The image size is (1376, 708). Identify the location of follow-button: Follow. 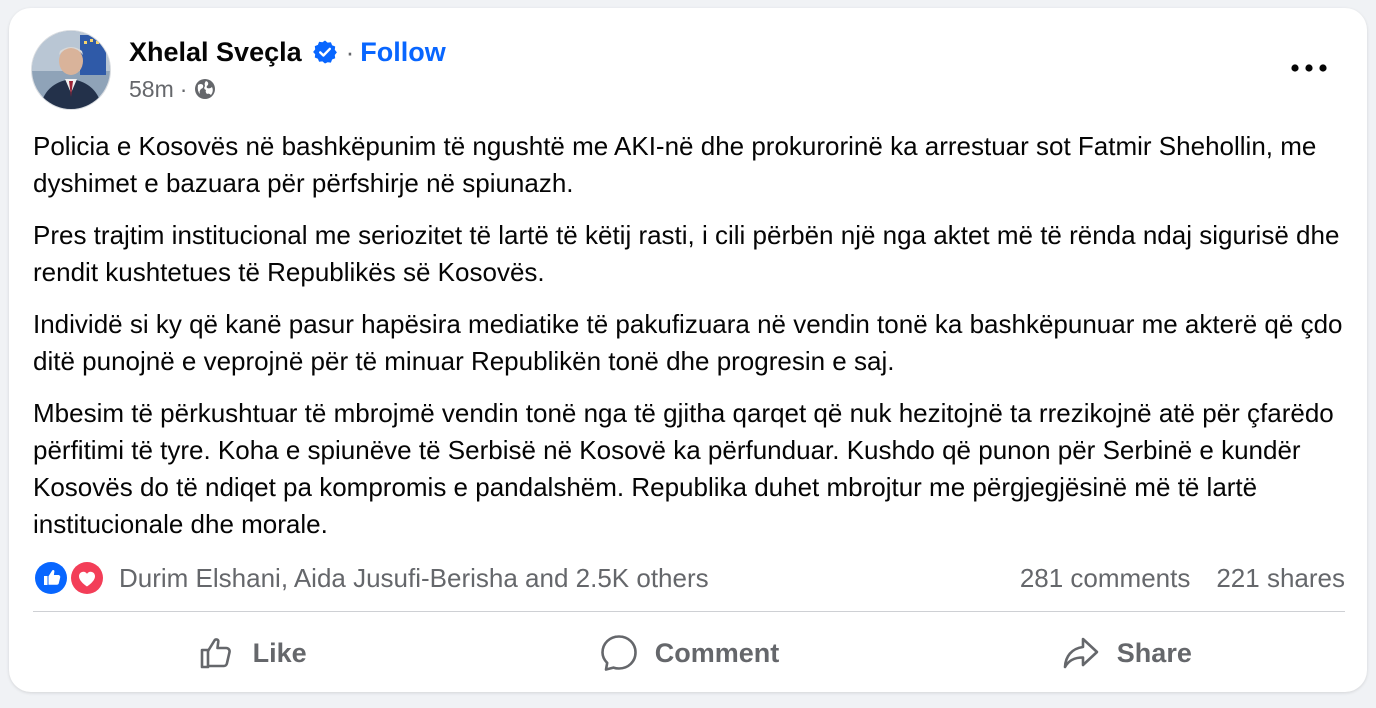
(402, 52).